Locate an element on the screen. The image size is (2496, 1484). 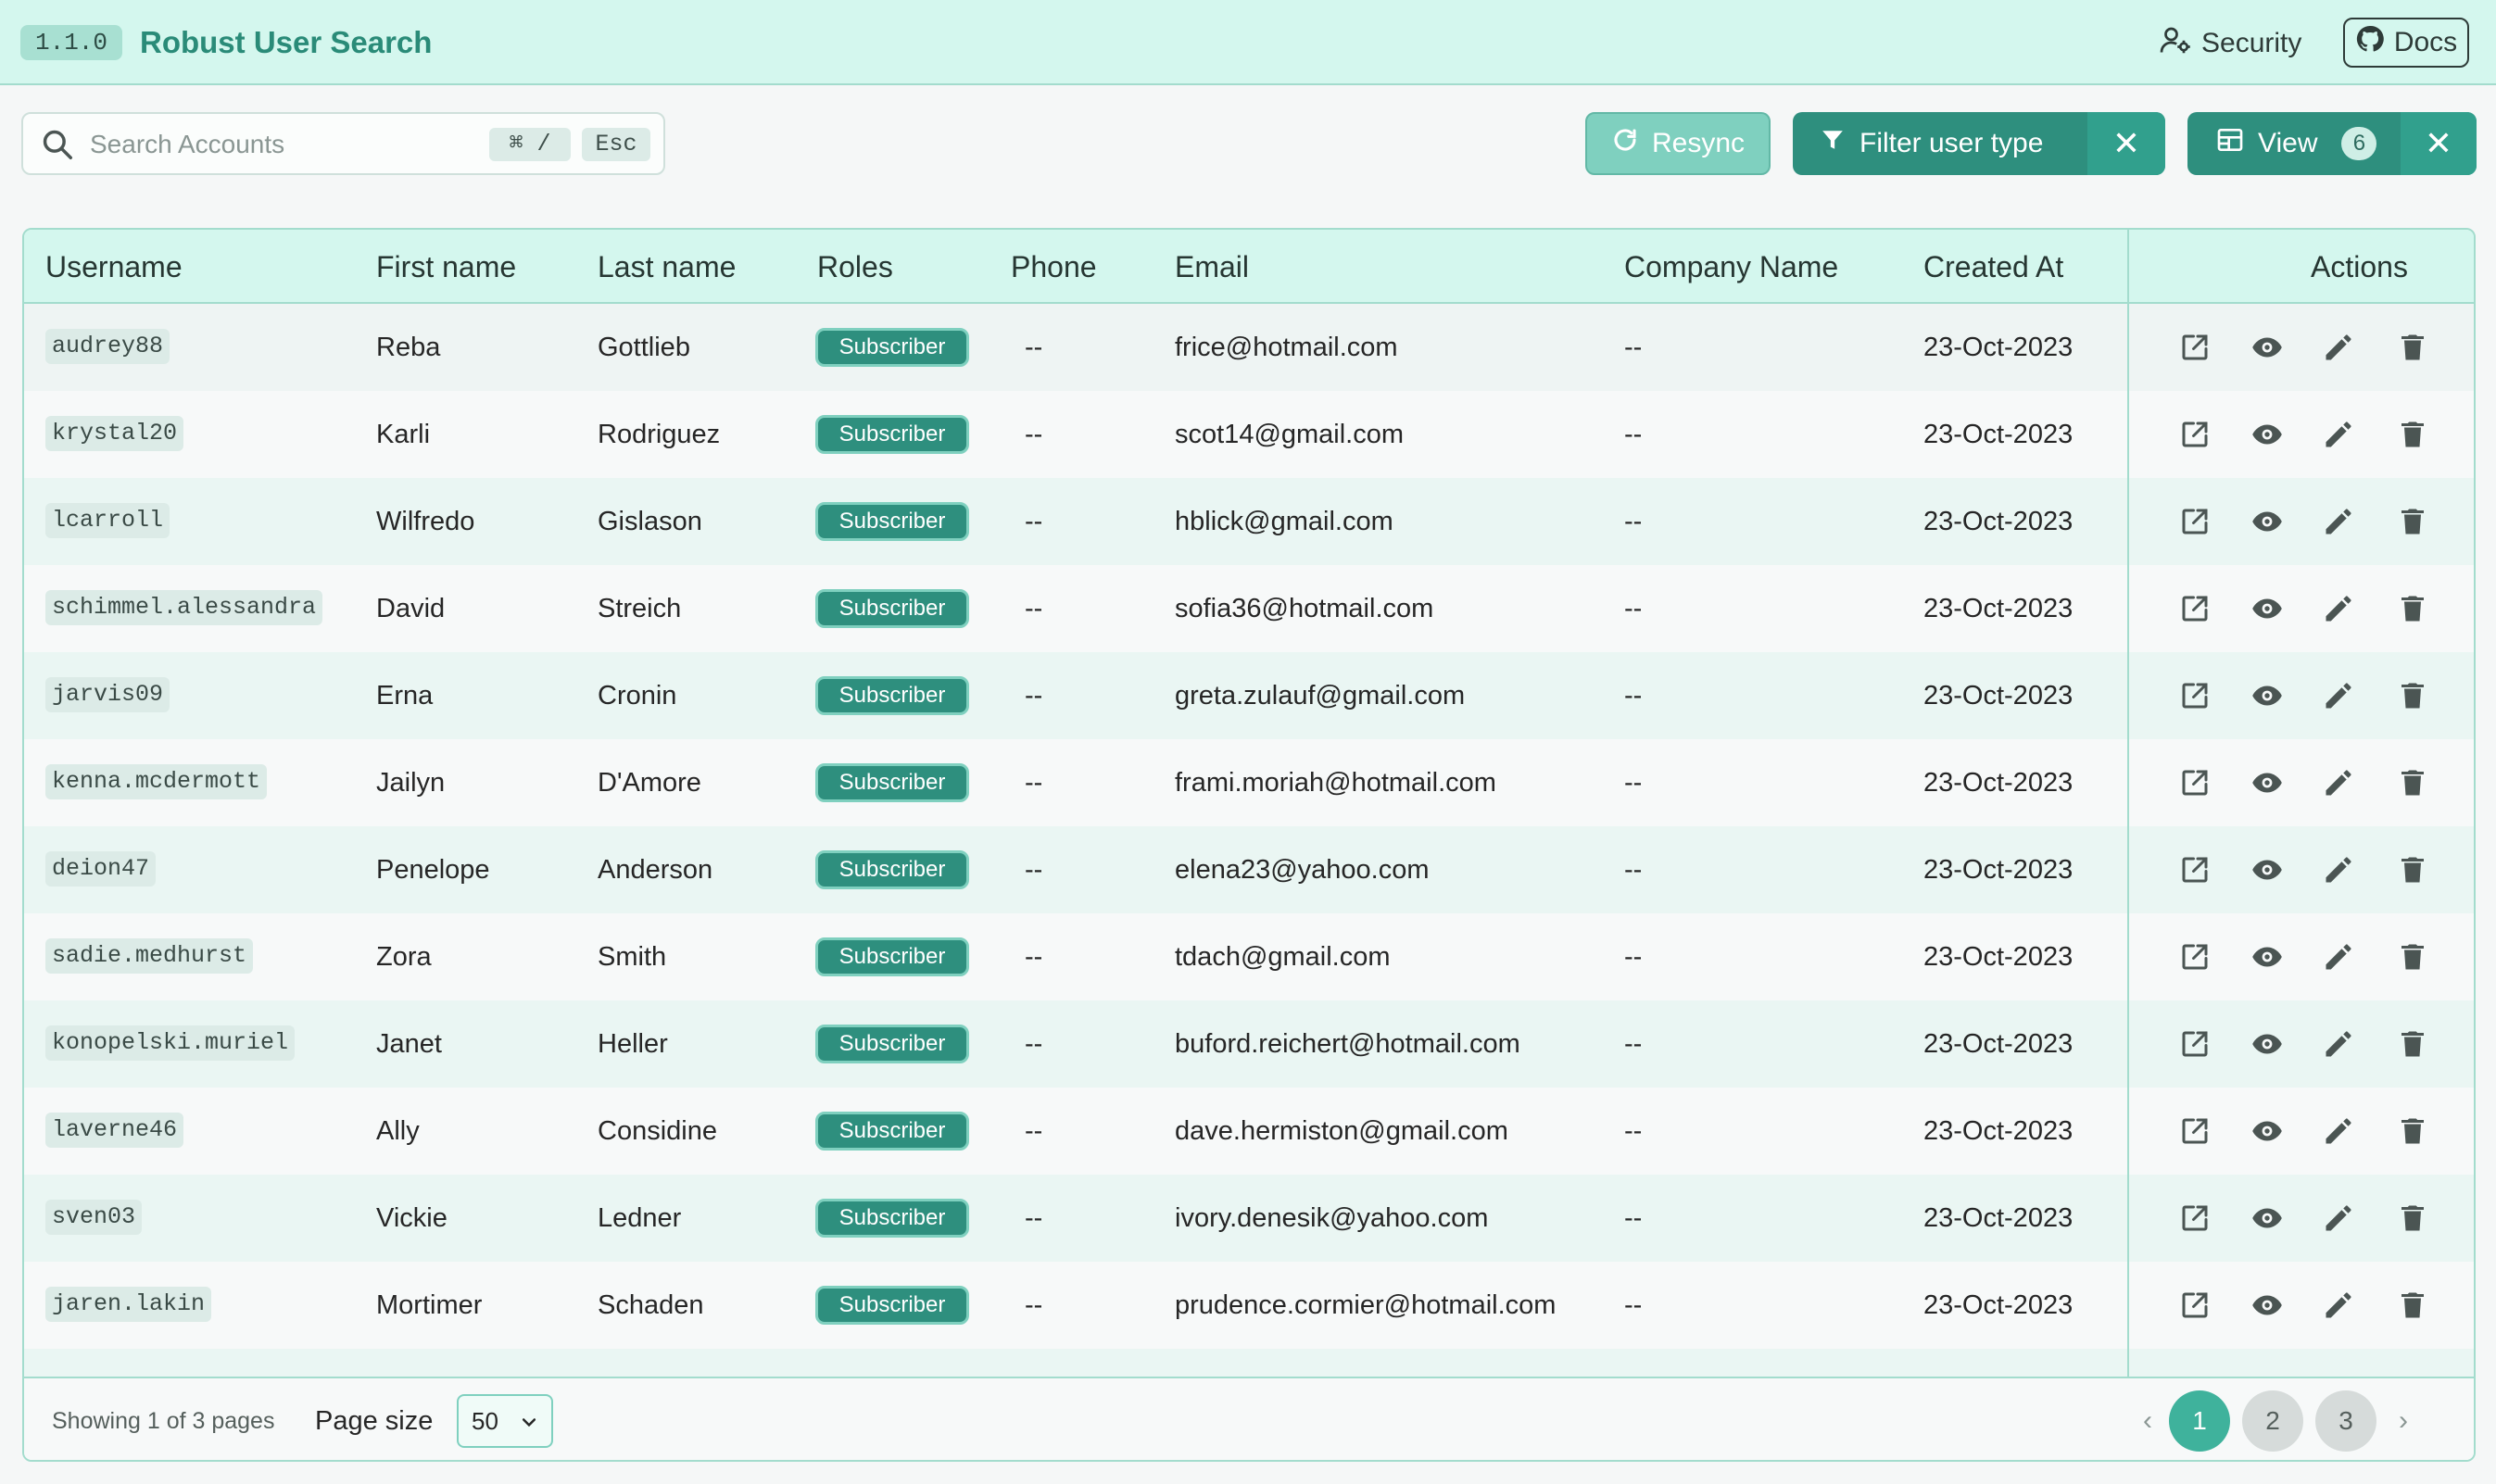
filter-main: Filter user type is located at coordinates (1940, 143).